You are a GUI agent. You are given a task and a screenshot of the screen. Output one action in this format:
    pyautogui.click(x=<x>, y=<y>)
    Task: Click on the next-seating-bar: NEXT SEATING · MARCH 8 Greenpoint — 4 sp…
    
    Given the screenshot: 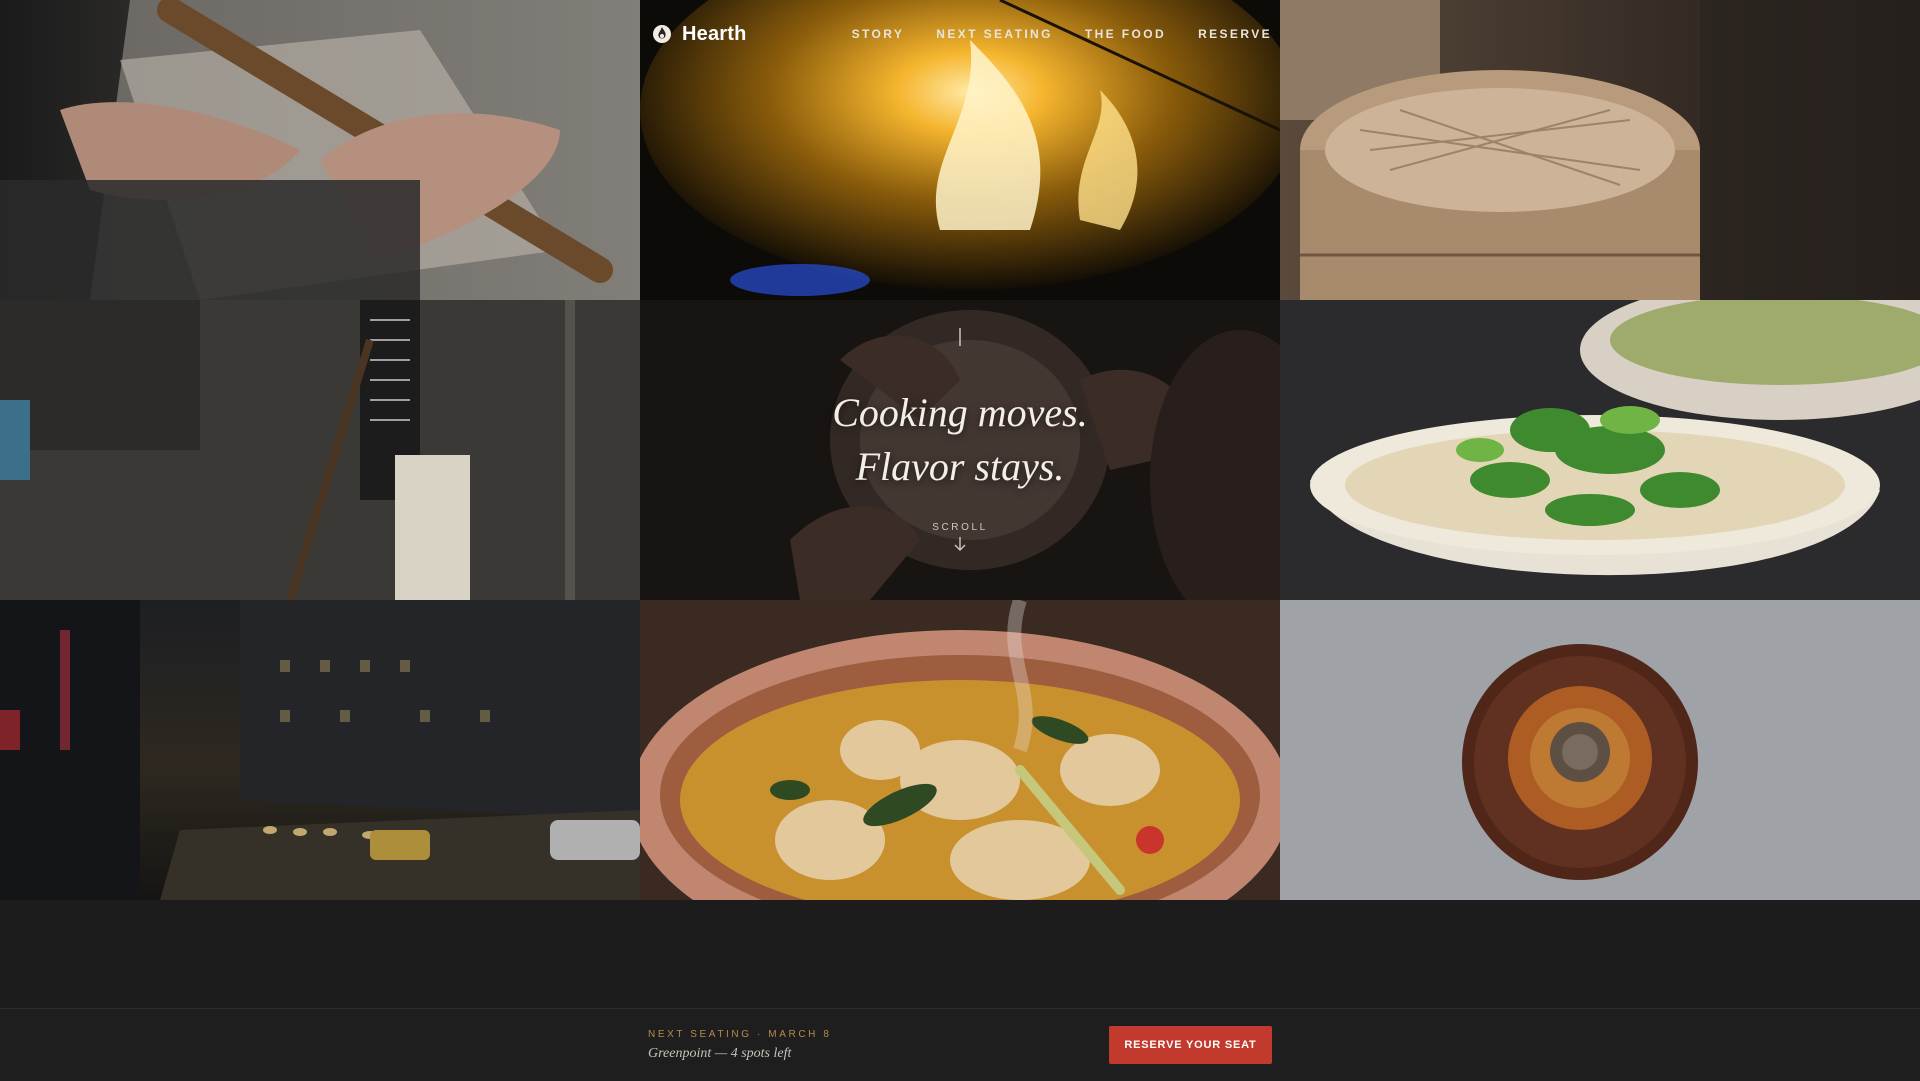 What is the action you would take?
    pyautogui.click(x=960, y=1044)
    